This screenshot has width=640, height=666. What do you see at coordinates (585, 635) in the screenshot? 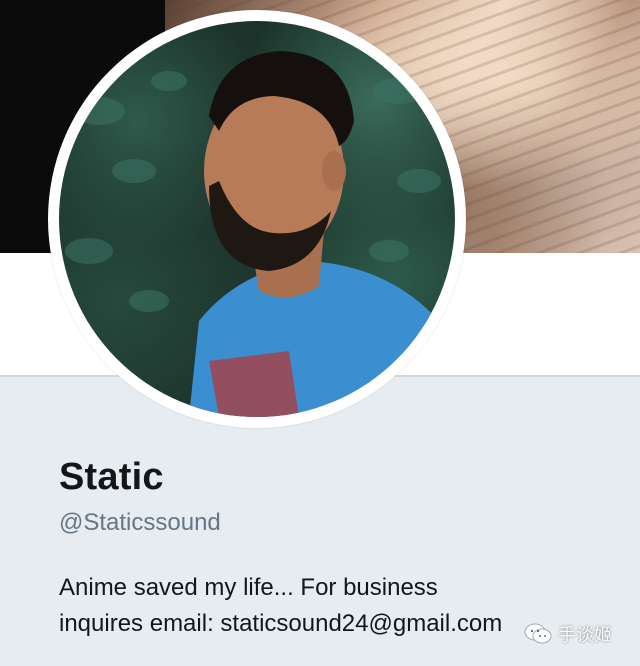
I see `watermark-text: 手谈姬` at bounding box center [585, 635].